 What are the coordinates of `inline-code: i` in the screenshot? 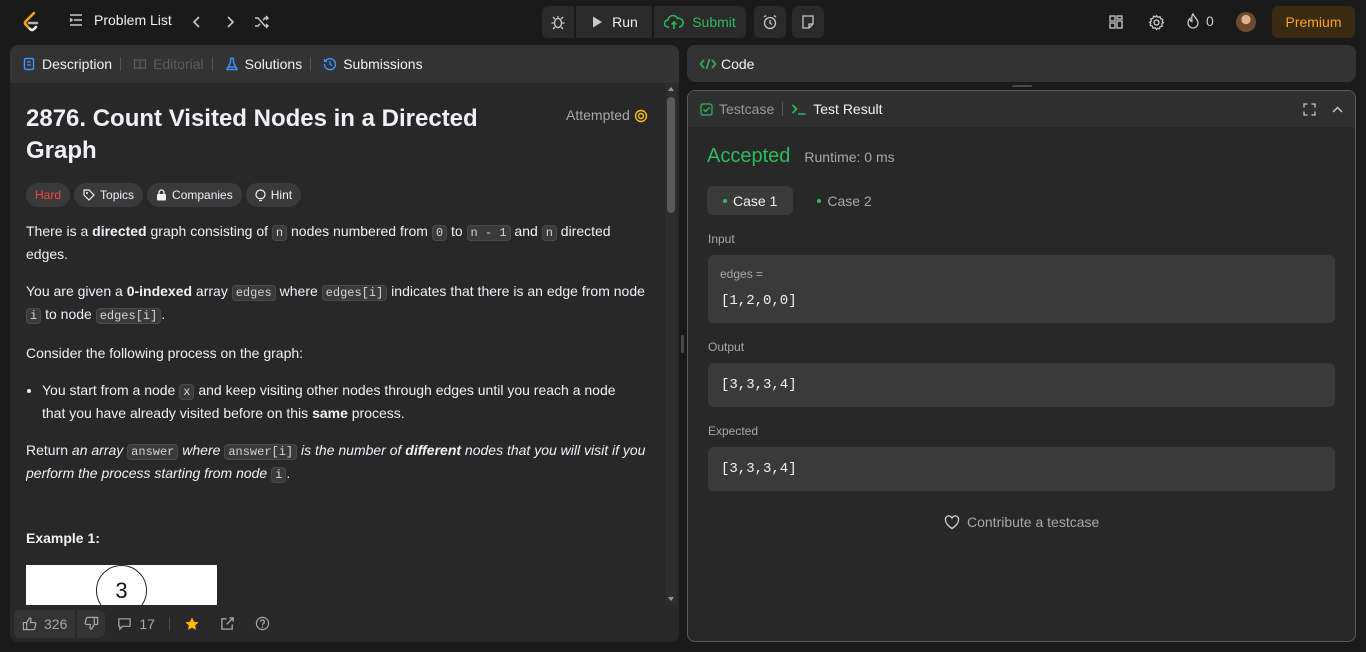 It's located at (279, 475).